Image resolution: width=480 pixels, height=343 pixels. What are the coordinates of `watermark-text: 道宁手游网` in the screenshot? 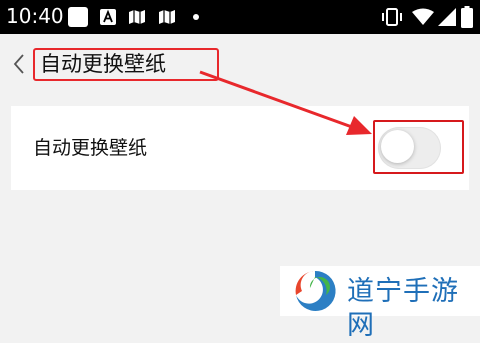 It's located at (403, 308).